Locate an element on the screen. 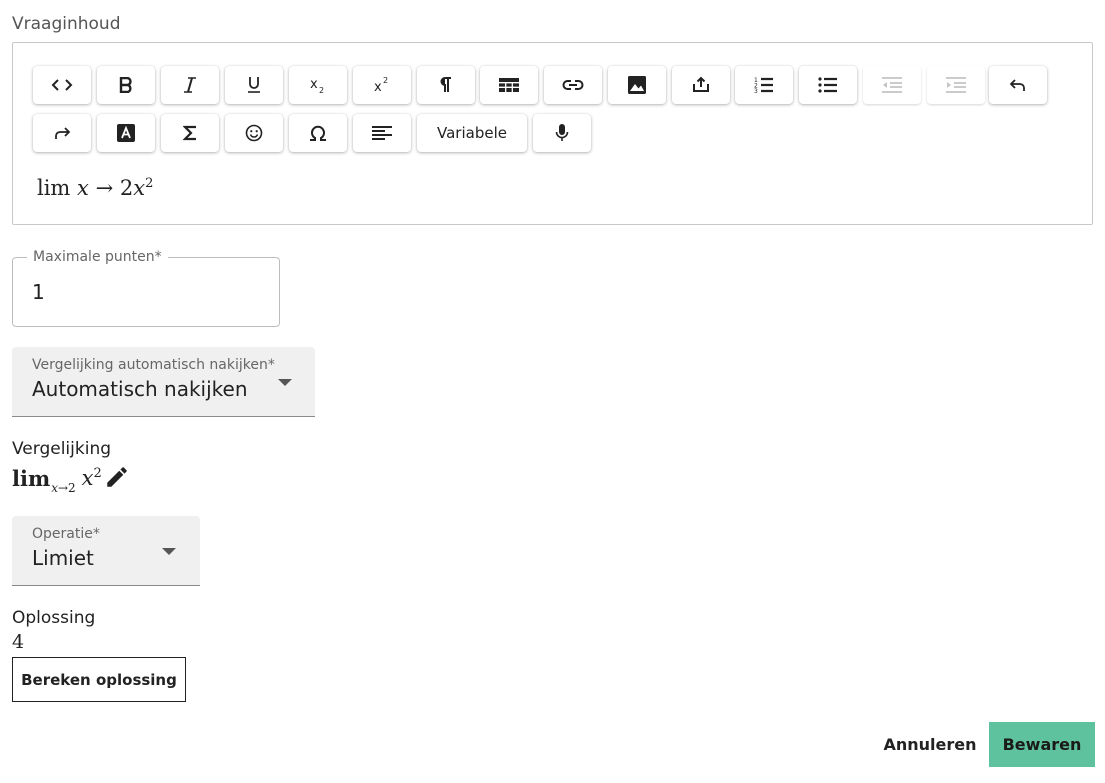 This screenshot has width=1105, height=783. math-var: x is located at coordinates (83, 188).